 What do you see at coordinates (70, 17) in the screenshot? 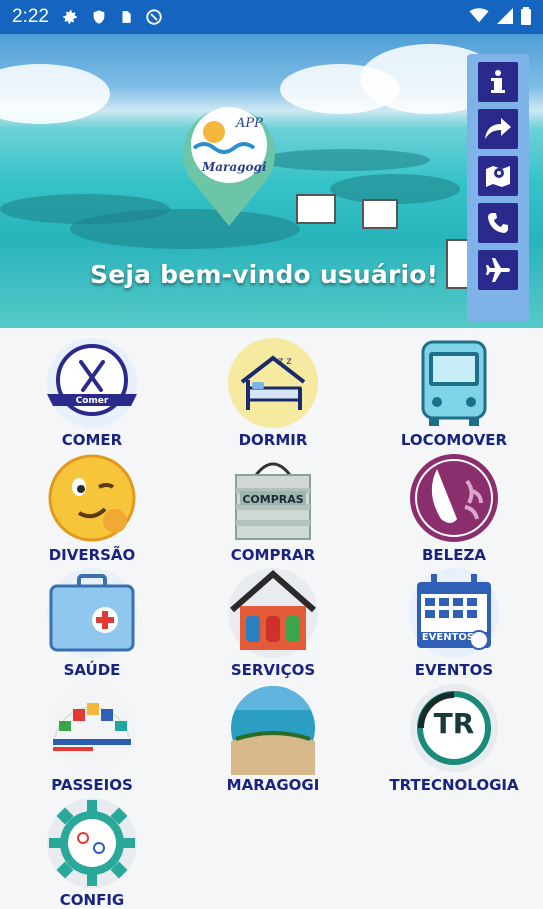
I see `settings-status-icon` at bounding box center [70, 17].